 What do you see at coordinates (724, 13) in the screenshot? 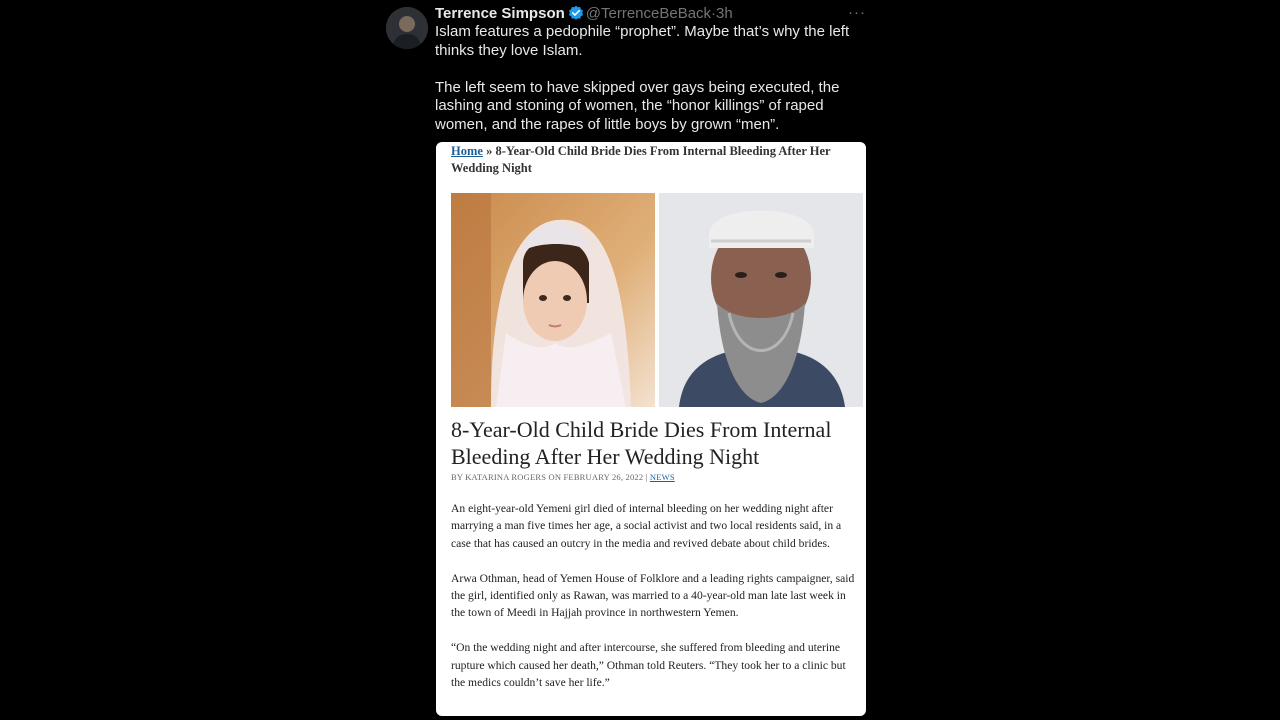
I see `tweet-timestamp: 3h` at bounding box center [724, 13].